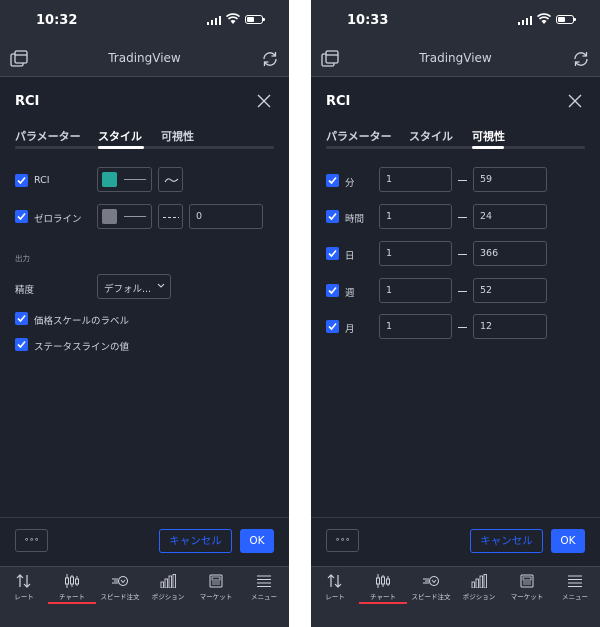 The image size is (600, 627). I want to click on rci-color-picker, so click(124, 179).